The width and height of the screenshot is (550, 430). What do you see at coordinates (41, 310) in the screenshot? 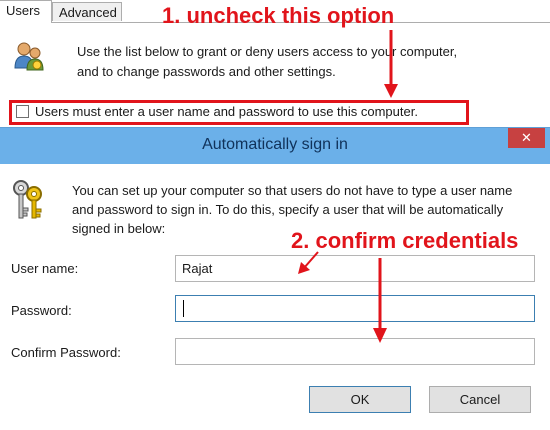
I see `password-label: Password:` at bounding box center [41, 310].